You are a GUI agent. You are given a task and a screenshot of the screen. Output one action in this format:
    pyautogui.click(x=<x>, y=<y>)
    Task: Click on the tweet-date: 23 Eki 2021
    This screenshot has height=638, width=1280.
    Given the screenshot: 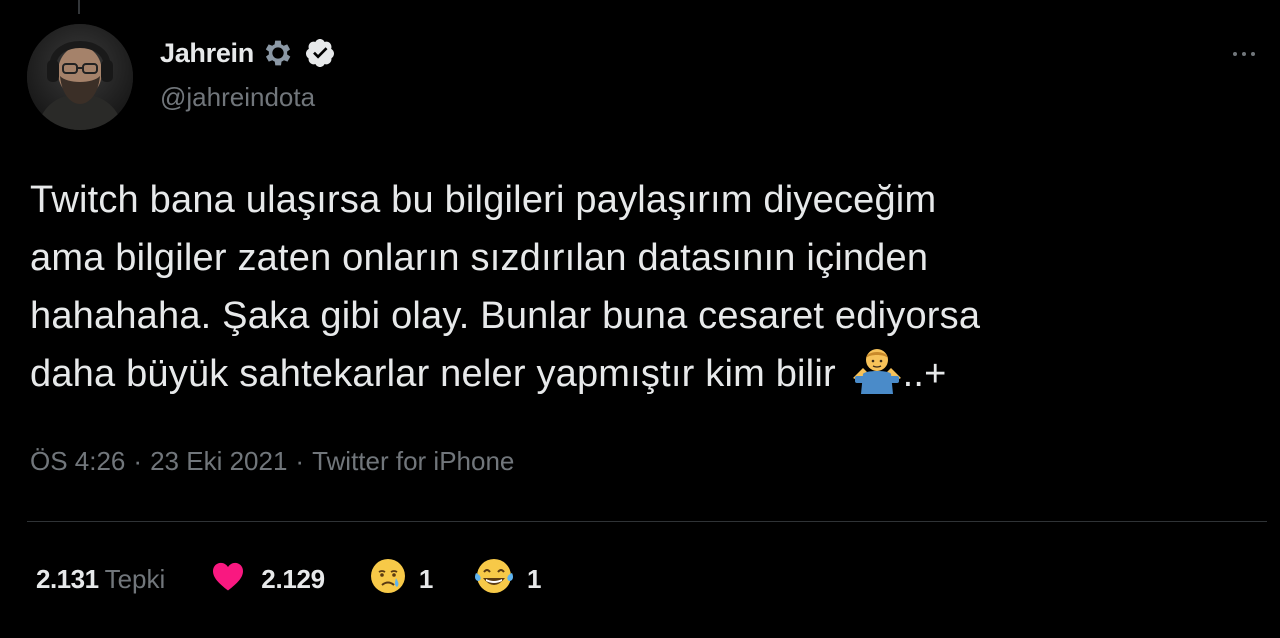 What is the action you would take?
    pyautogui.click(x=218, y=461)
    